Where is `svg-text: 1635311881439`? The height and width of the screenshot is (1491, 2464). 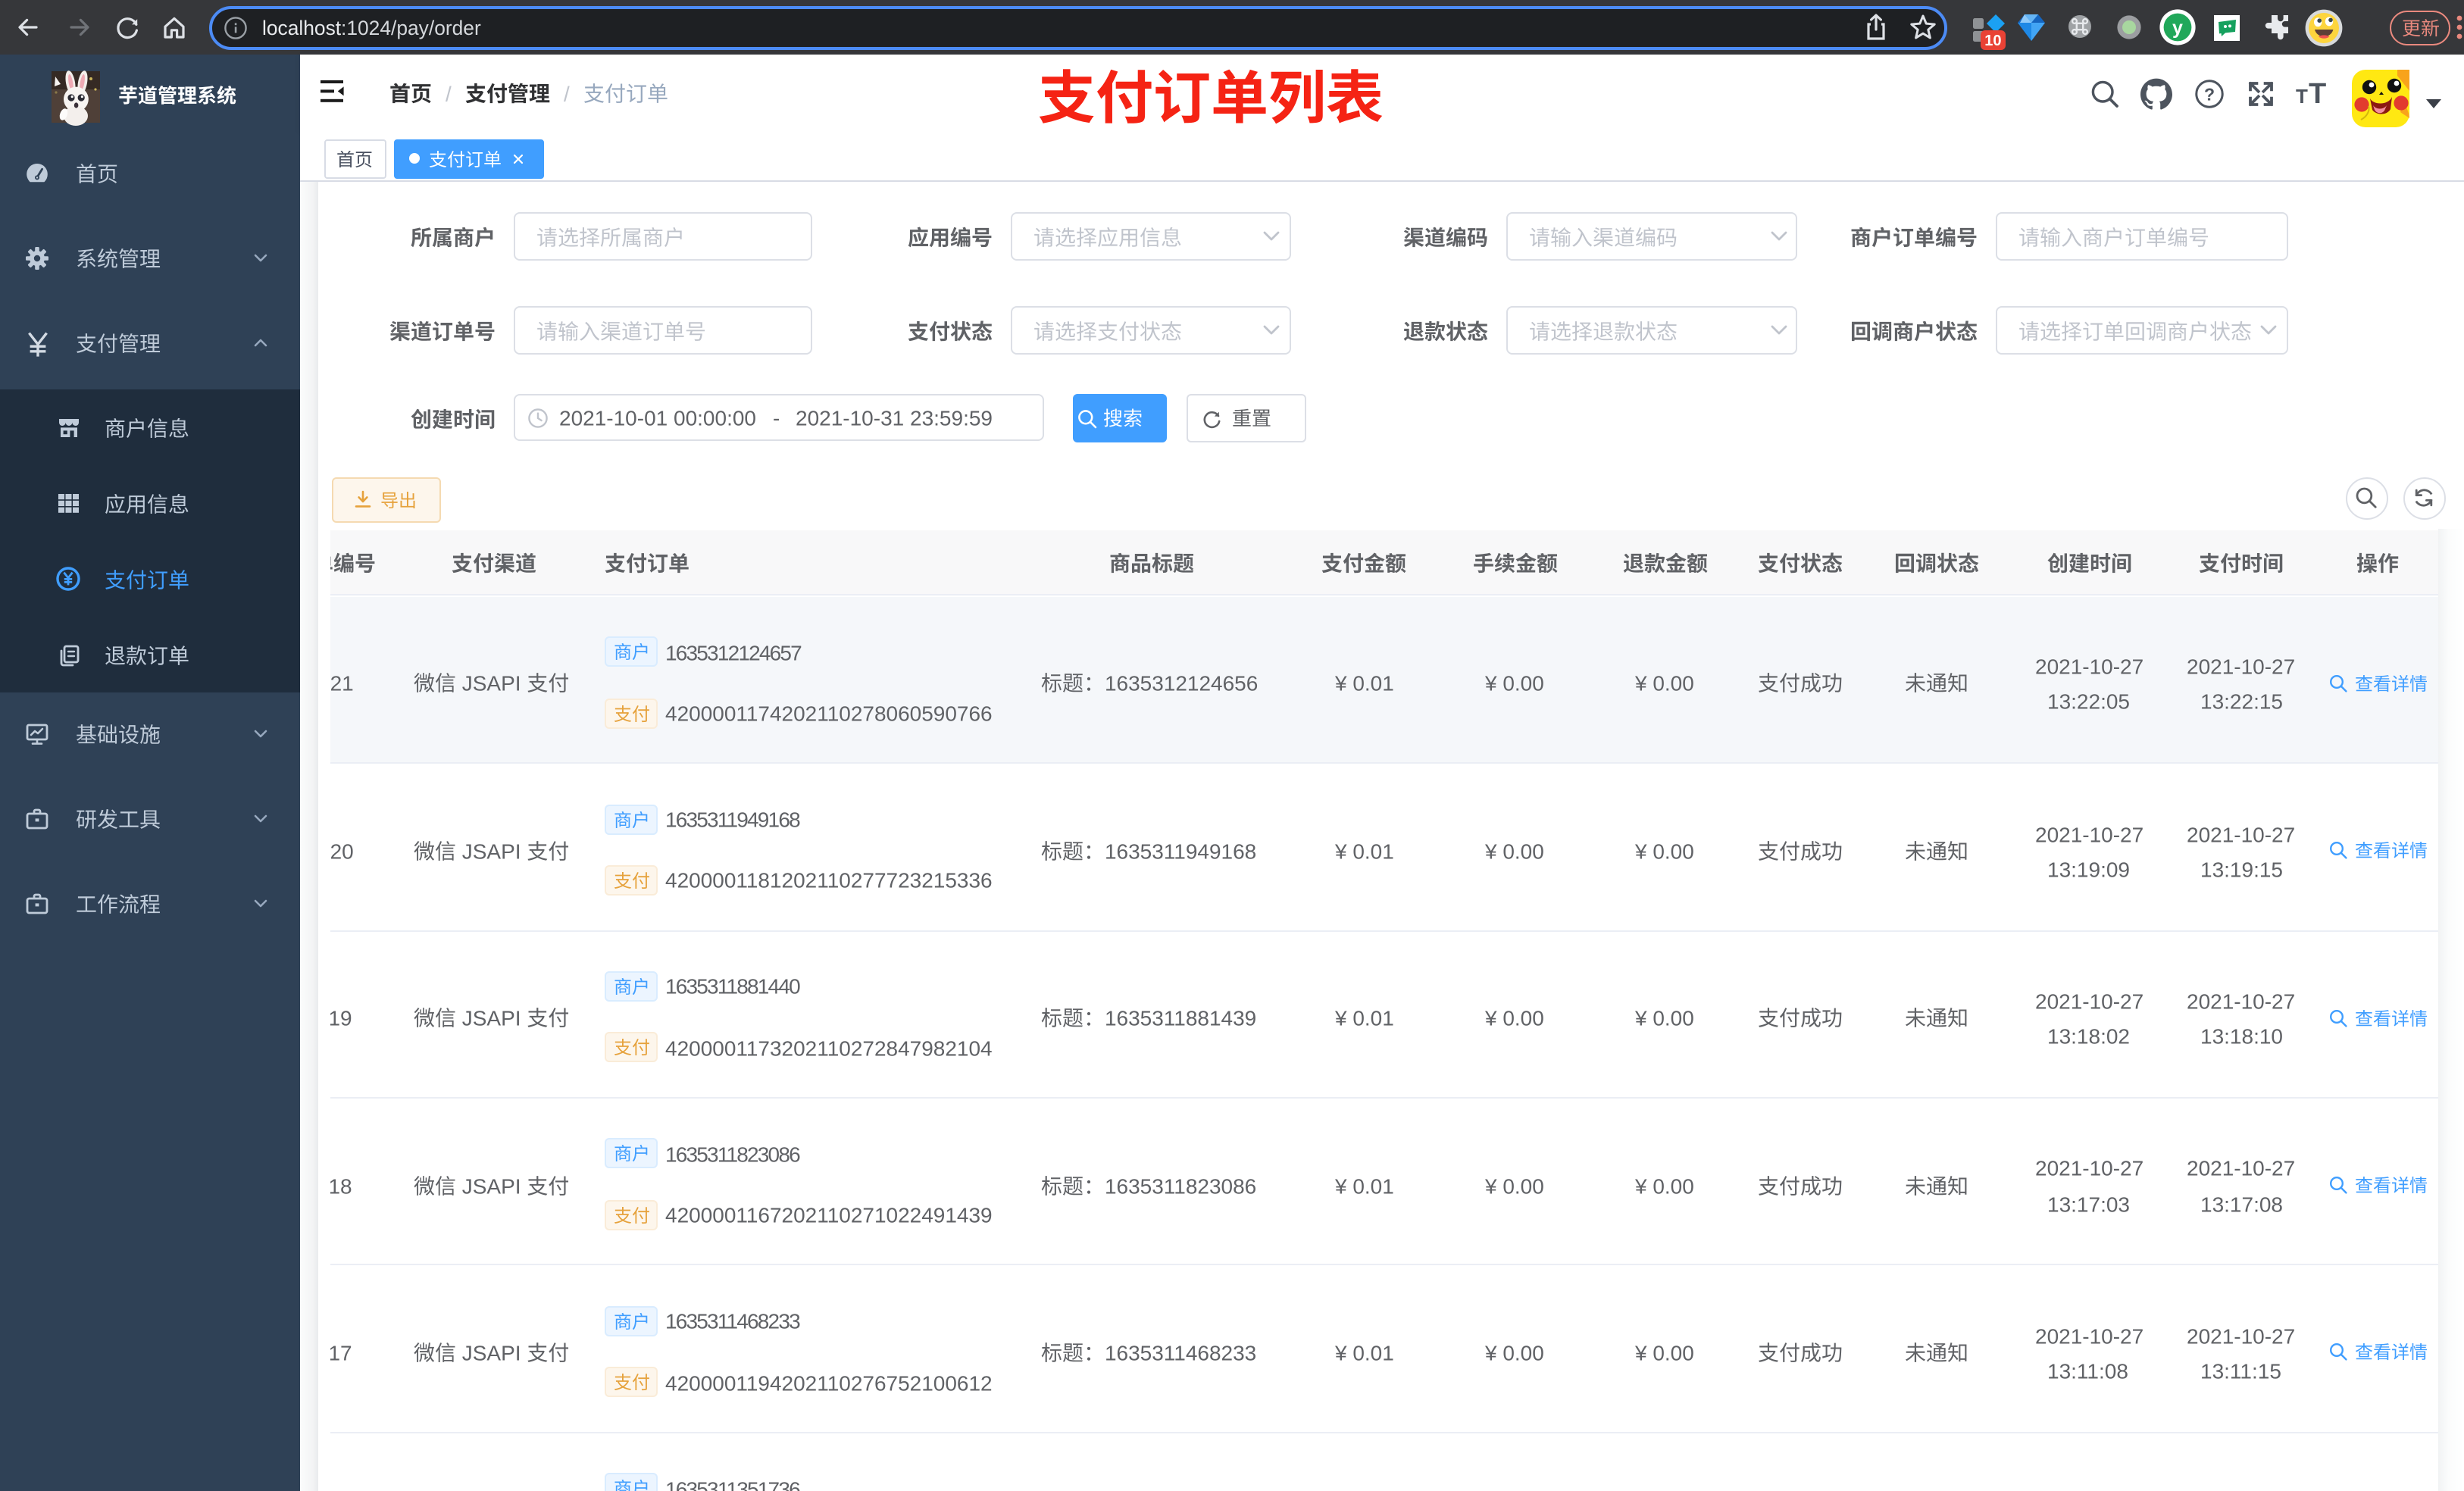
svg-text: 1635311881439 is located at coordinates (1179, 1018).